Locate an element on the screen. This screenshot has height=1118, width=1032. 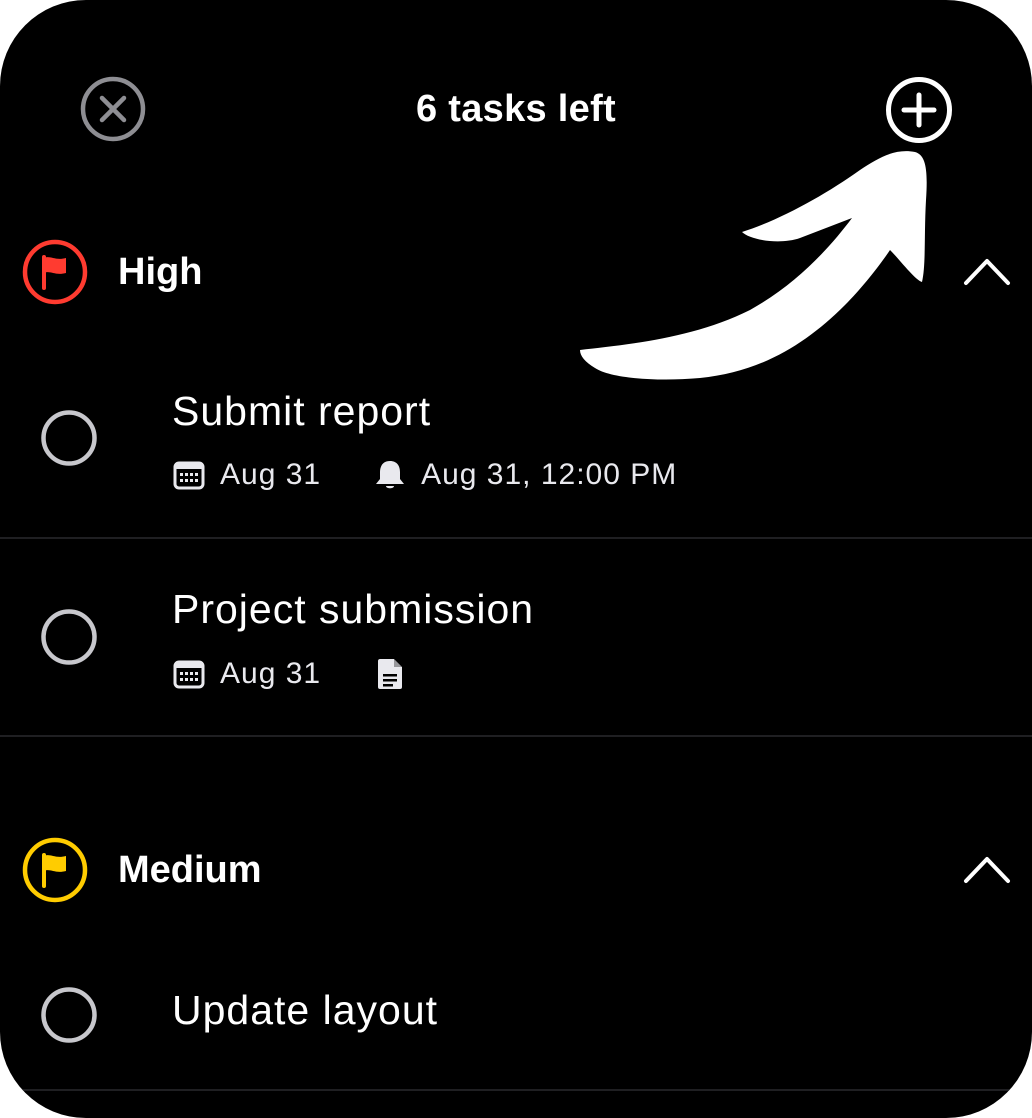
page-title: 6 tasks left is located at coordinates (516, 109).